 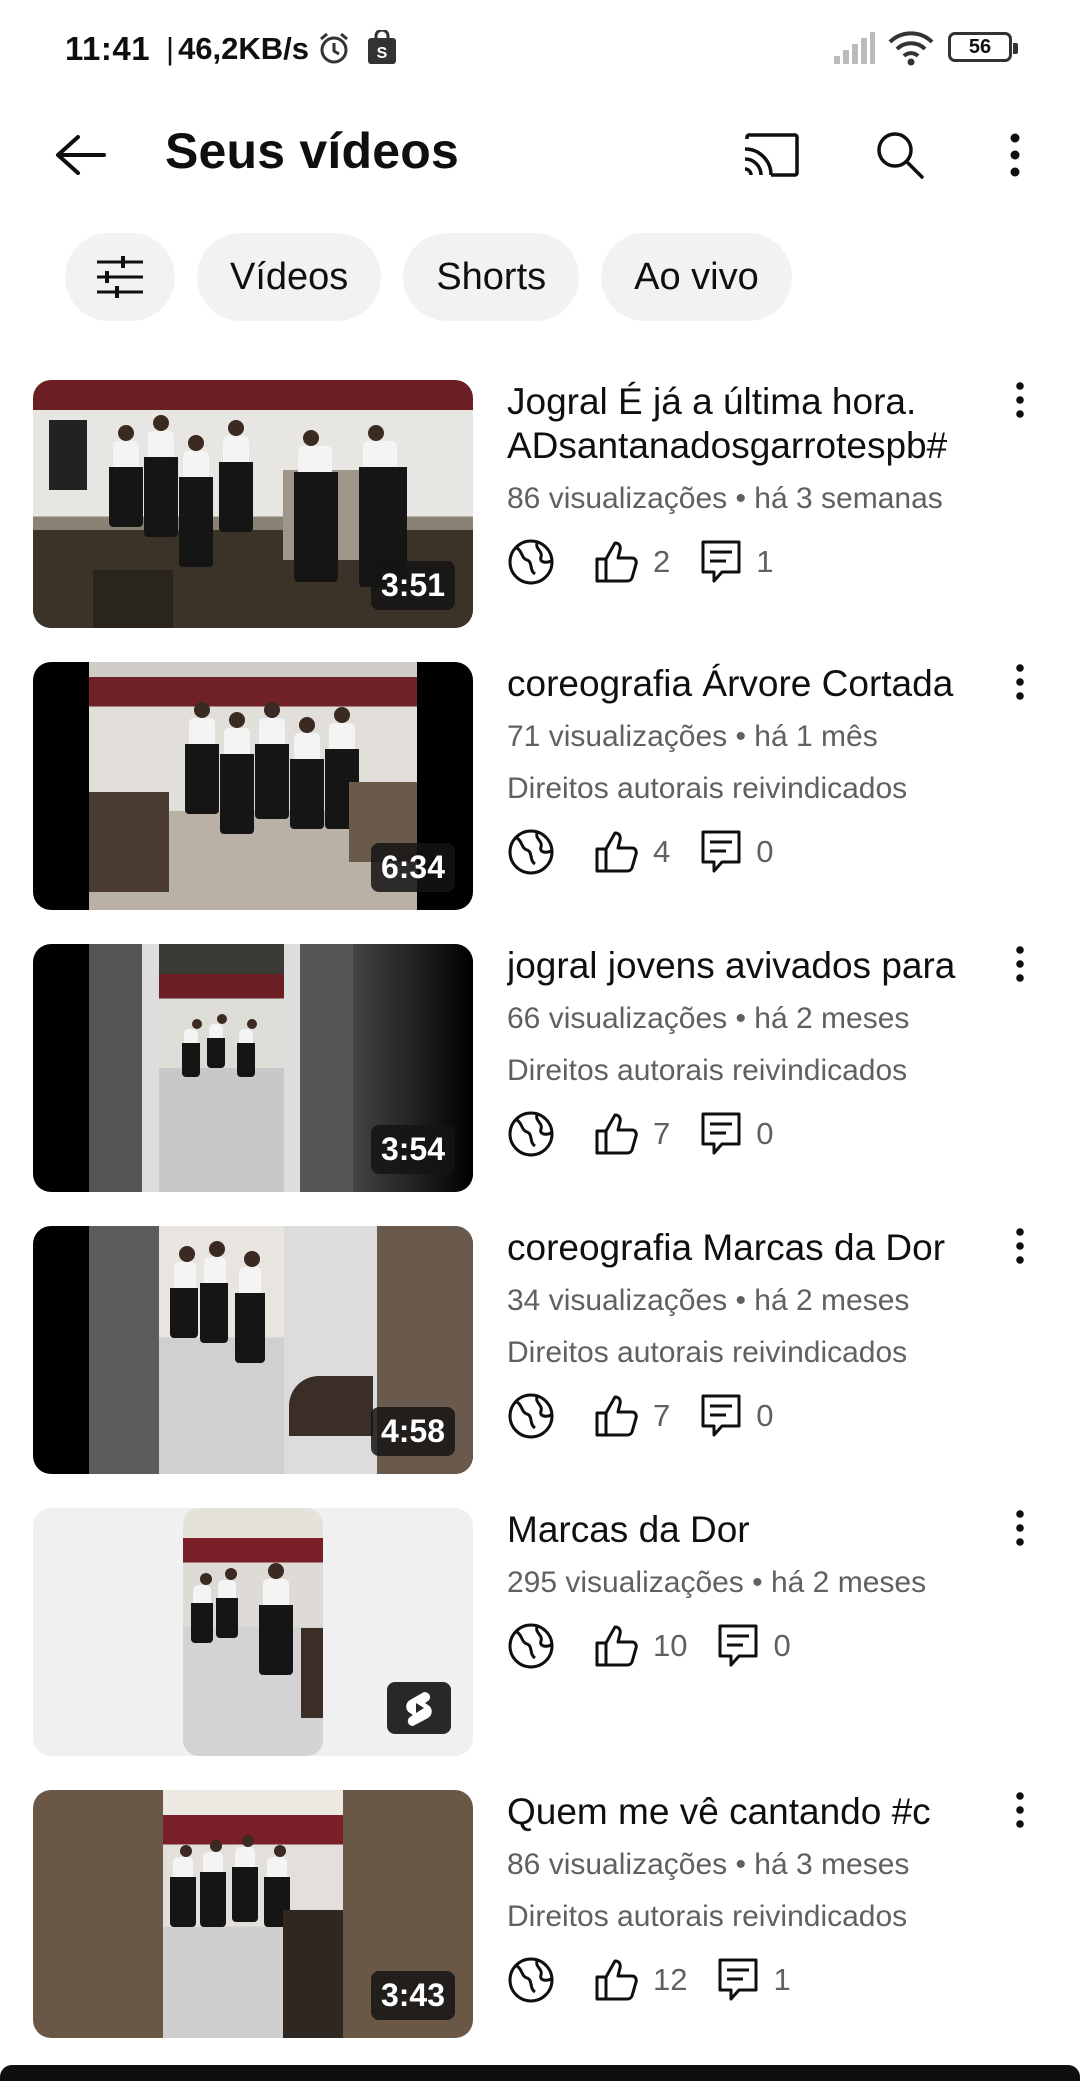 I want to click on video-thumbnail: 3:43, so click(x=253, y=1914).